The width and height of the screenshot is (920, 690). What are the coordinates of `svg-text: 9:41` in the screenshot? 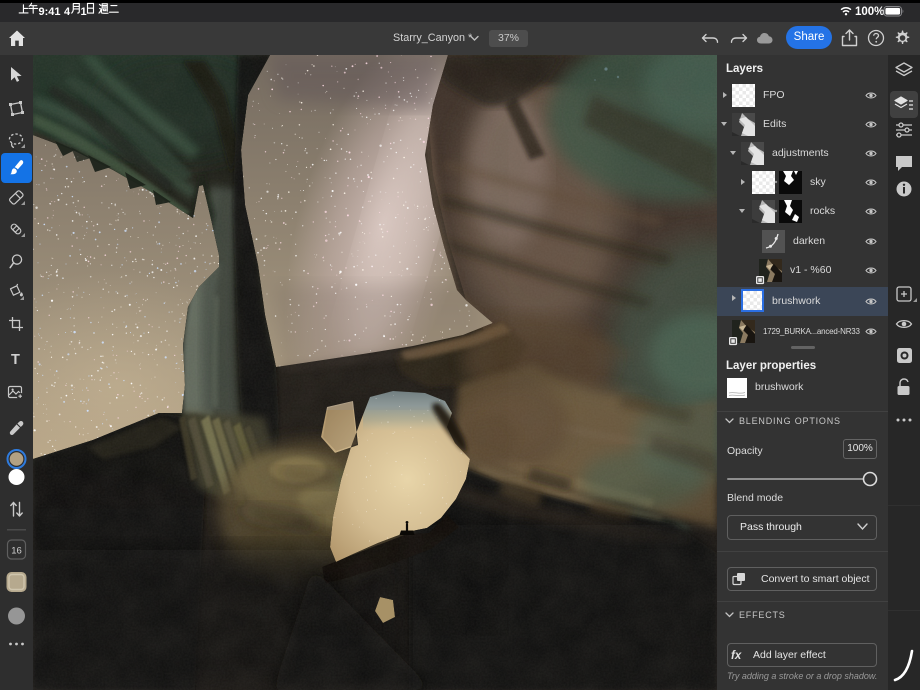 It's located at (50, 12).